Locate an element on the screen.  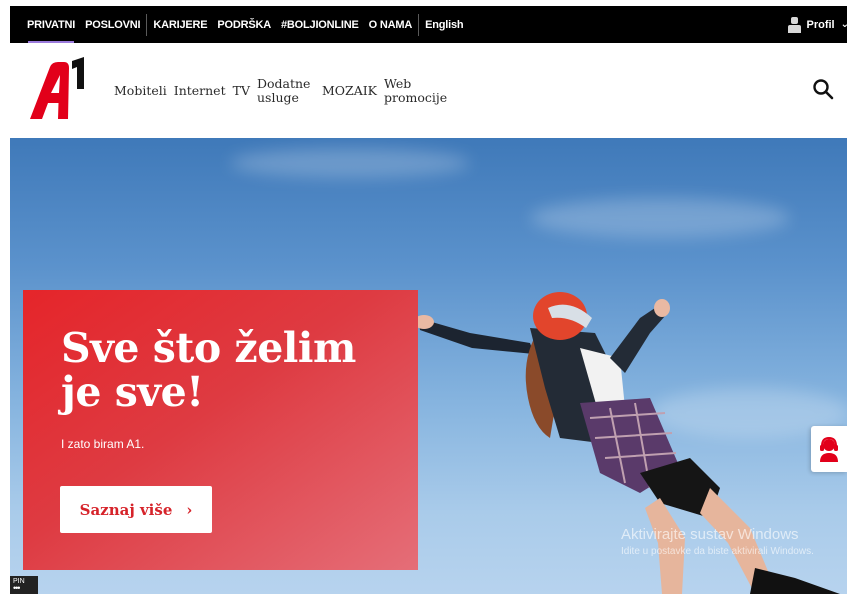
profile-label: Profil is located at coordinates (820, 24).